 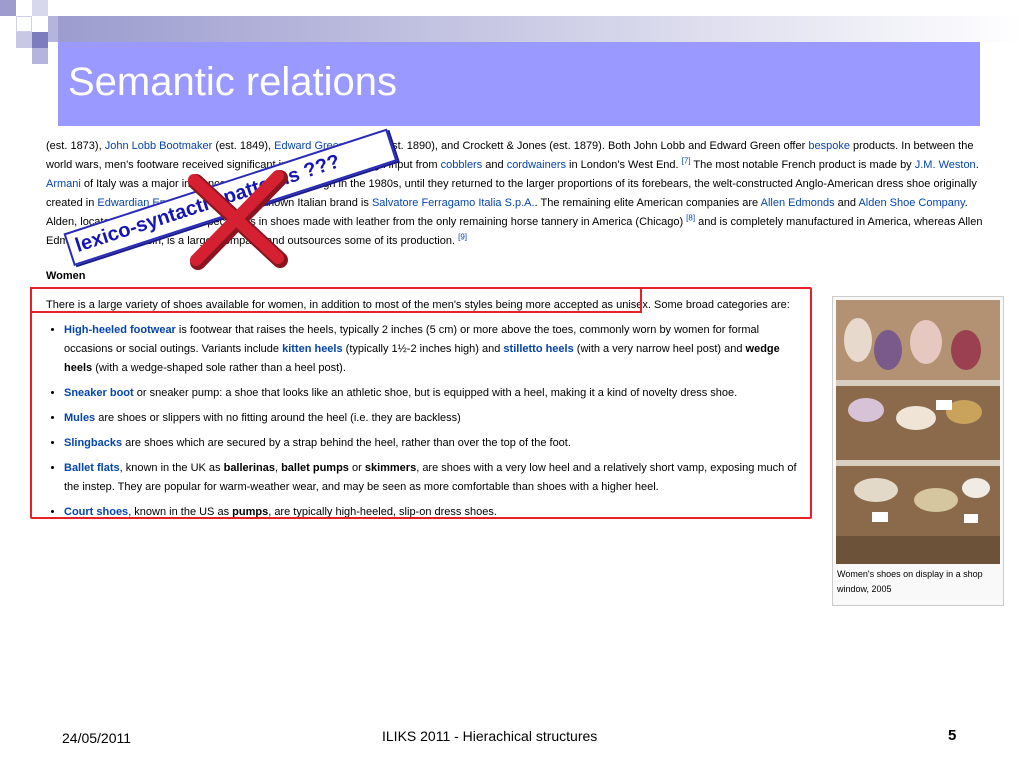 What do you see at coordinates (977, 165) in the screenshot?
I see `text-run: .` at bounding box center [977, 165].